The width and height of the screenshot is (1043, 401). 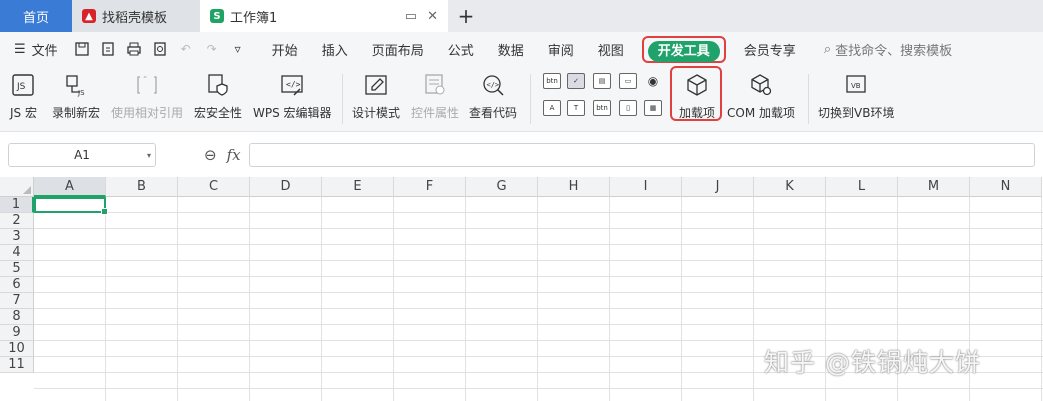 I want to click on button-control-icon: btn, so click(x=552, y=81).